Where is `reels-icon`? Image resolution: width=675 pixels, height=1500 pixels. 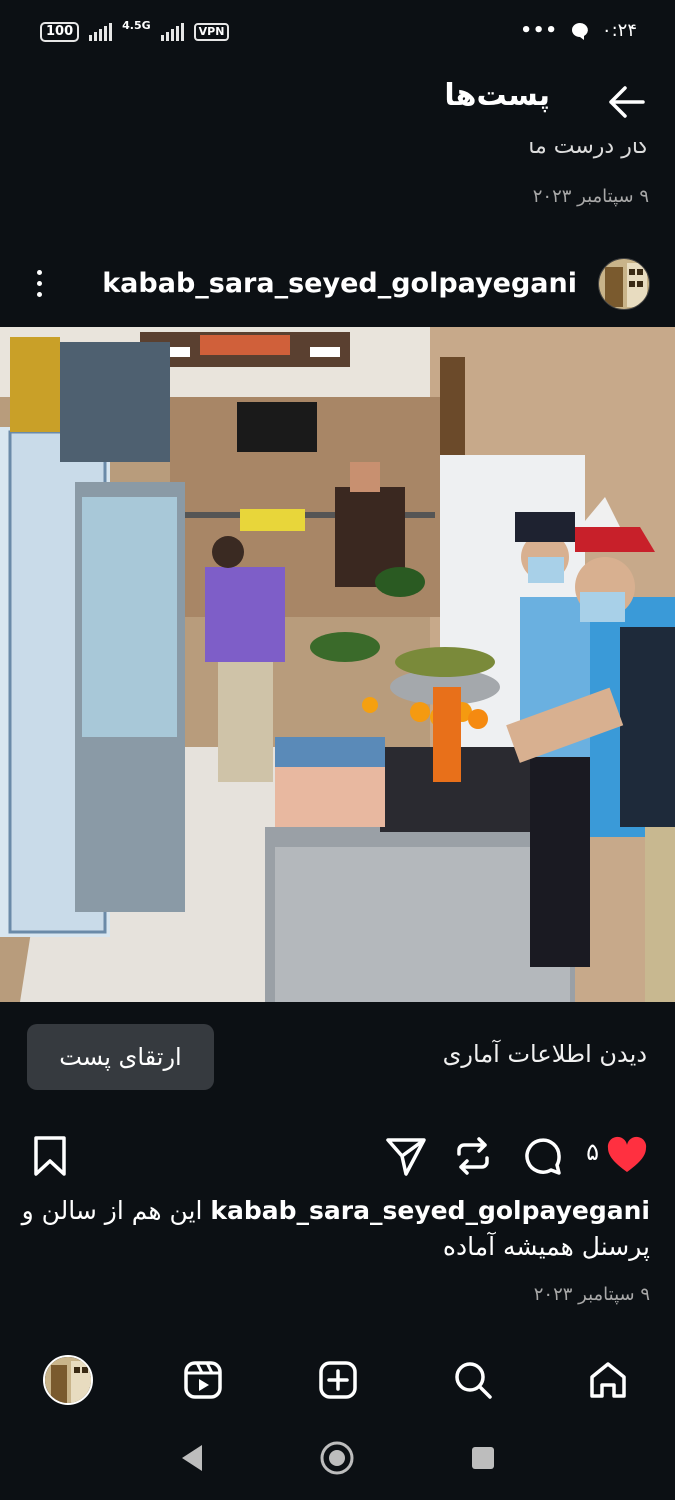 reels-icon is located at coordinates (203, 1380).